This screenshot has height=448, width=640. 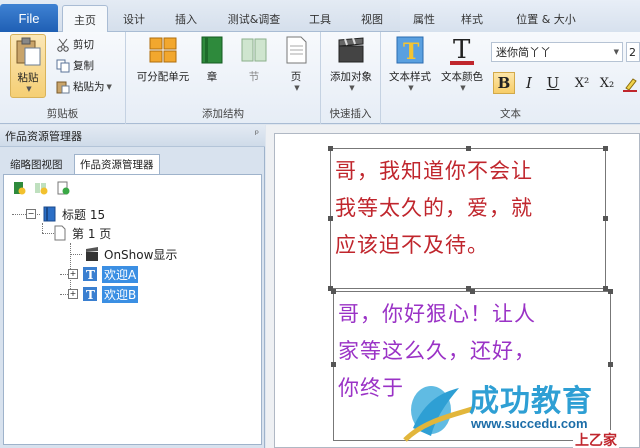 What do you see at coordinates (132, 136) in the screenshot?
I see `explorer-pane-title: 作品资源管理器 ᵖ` at bounding box center [132, 136].